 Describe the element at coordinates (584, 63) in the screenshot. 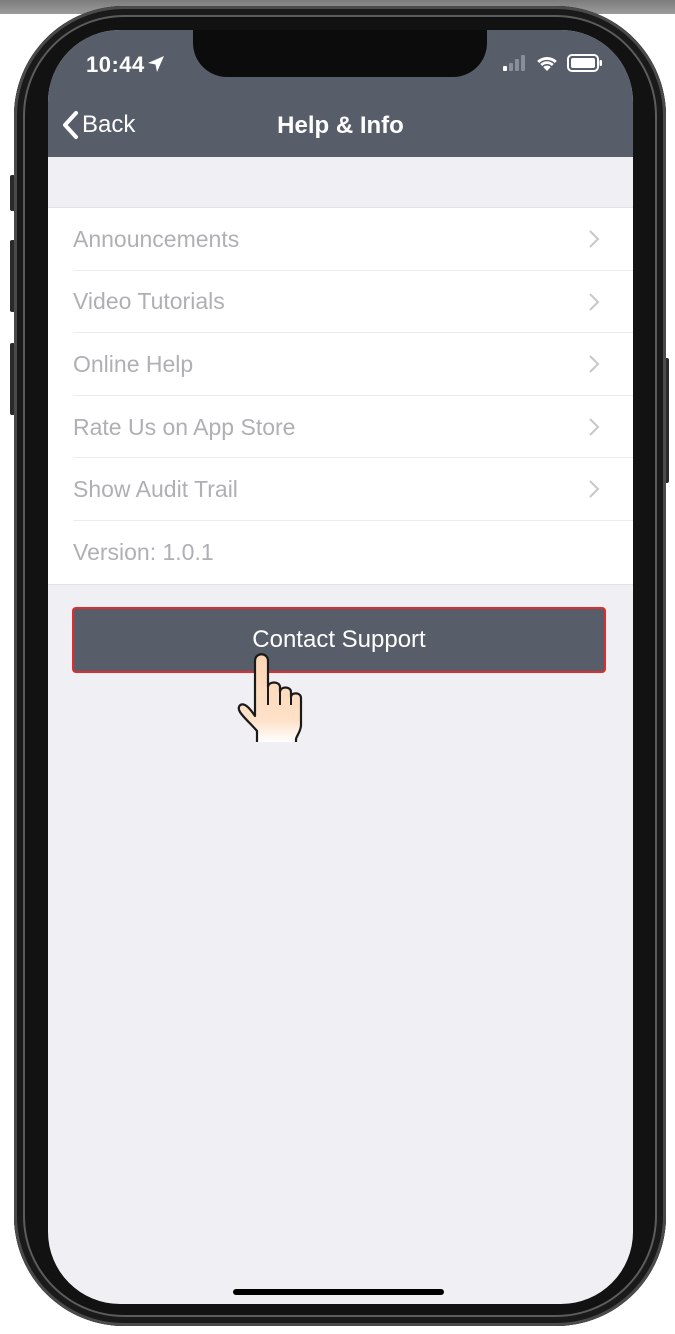

I see `battery-icon` at that location.